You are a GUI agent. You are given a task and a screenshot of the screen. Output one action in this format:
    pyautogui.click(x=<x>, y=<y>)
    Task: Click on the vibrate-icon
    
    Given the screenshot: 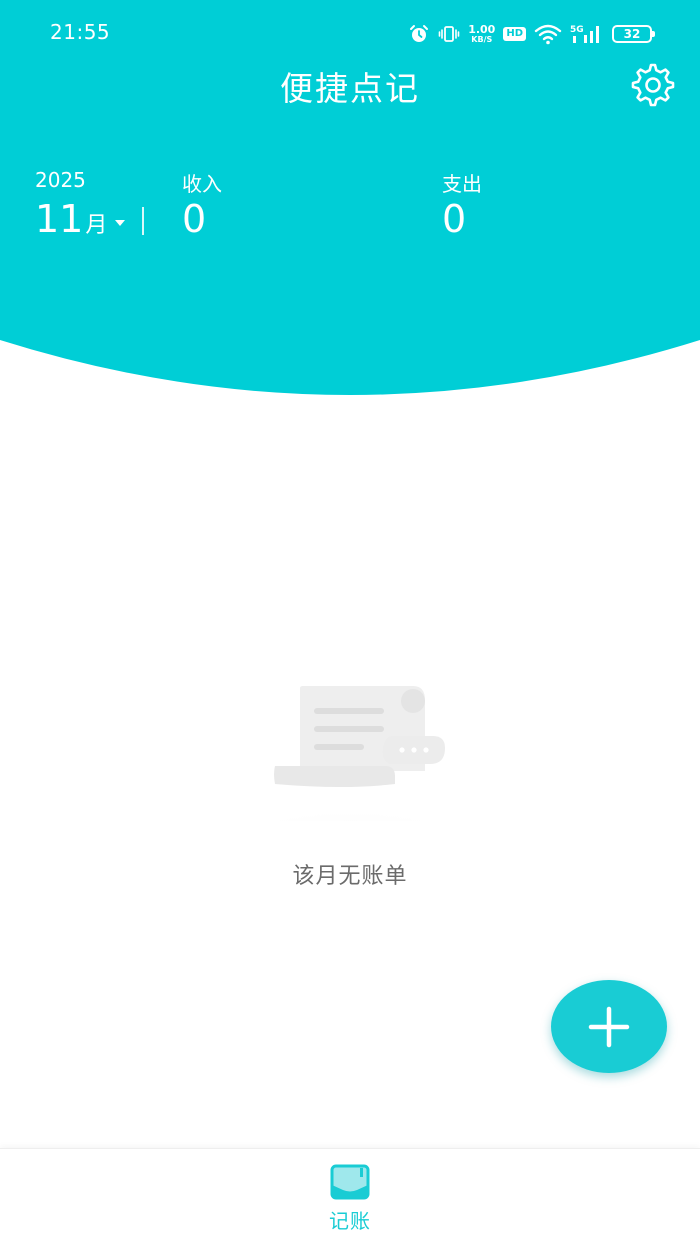 What is the action you would take?
    pyautogui.click(x=449, y=34)
    